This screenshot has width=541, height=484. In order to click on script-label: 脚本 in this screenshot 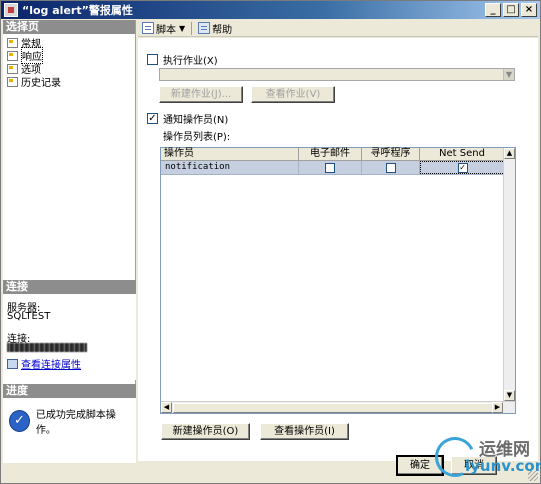, I will do `click(166, 30)`.